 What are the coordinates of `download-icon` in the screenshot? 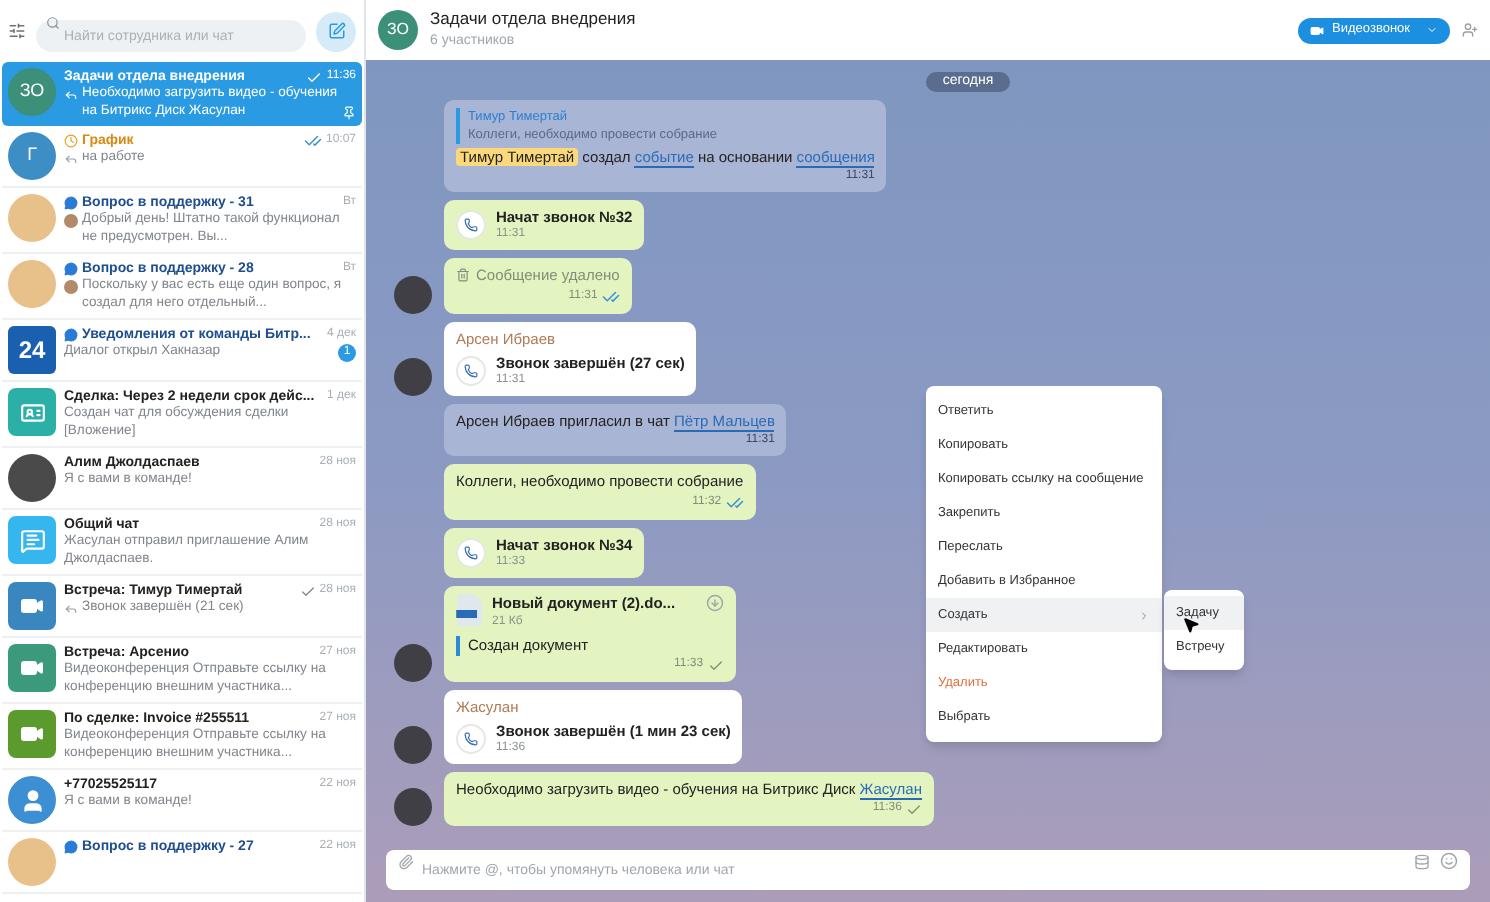 It's located at (714, 602).